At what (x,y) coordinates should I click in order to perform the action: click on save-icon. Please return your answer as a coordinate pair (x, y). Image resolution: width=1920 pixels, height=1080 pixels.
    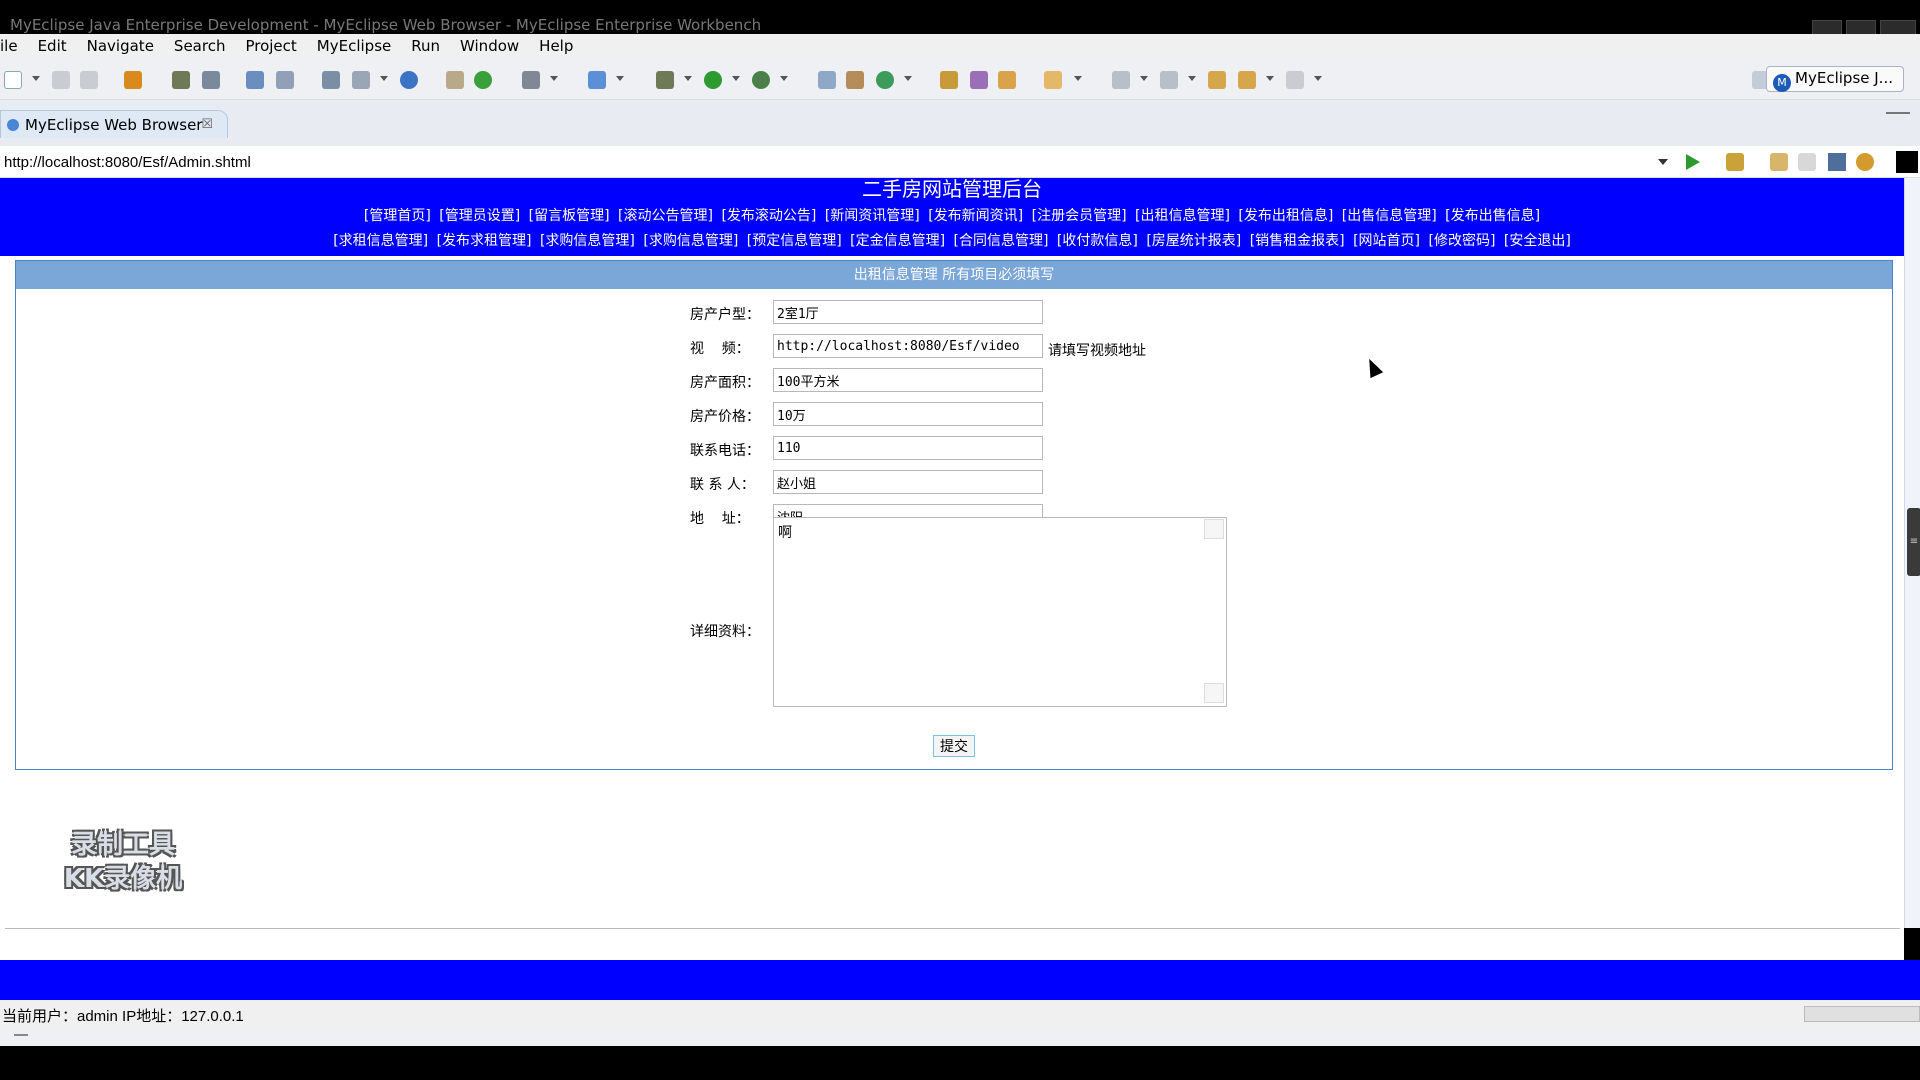
    Looking at the image, I should click on (61, 80).